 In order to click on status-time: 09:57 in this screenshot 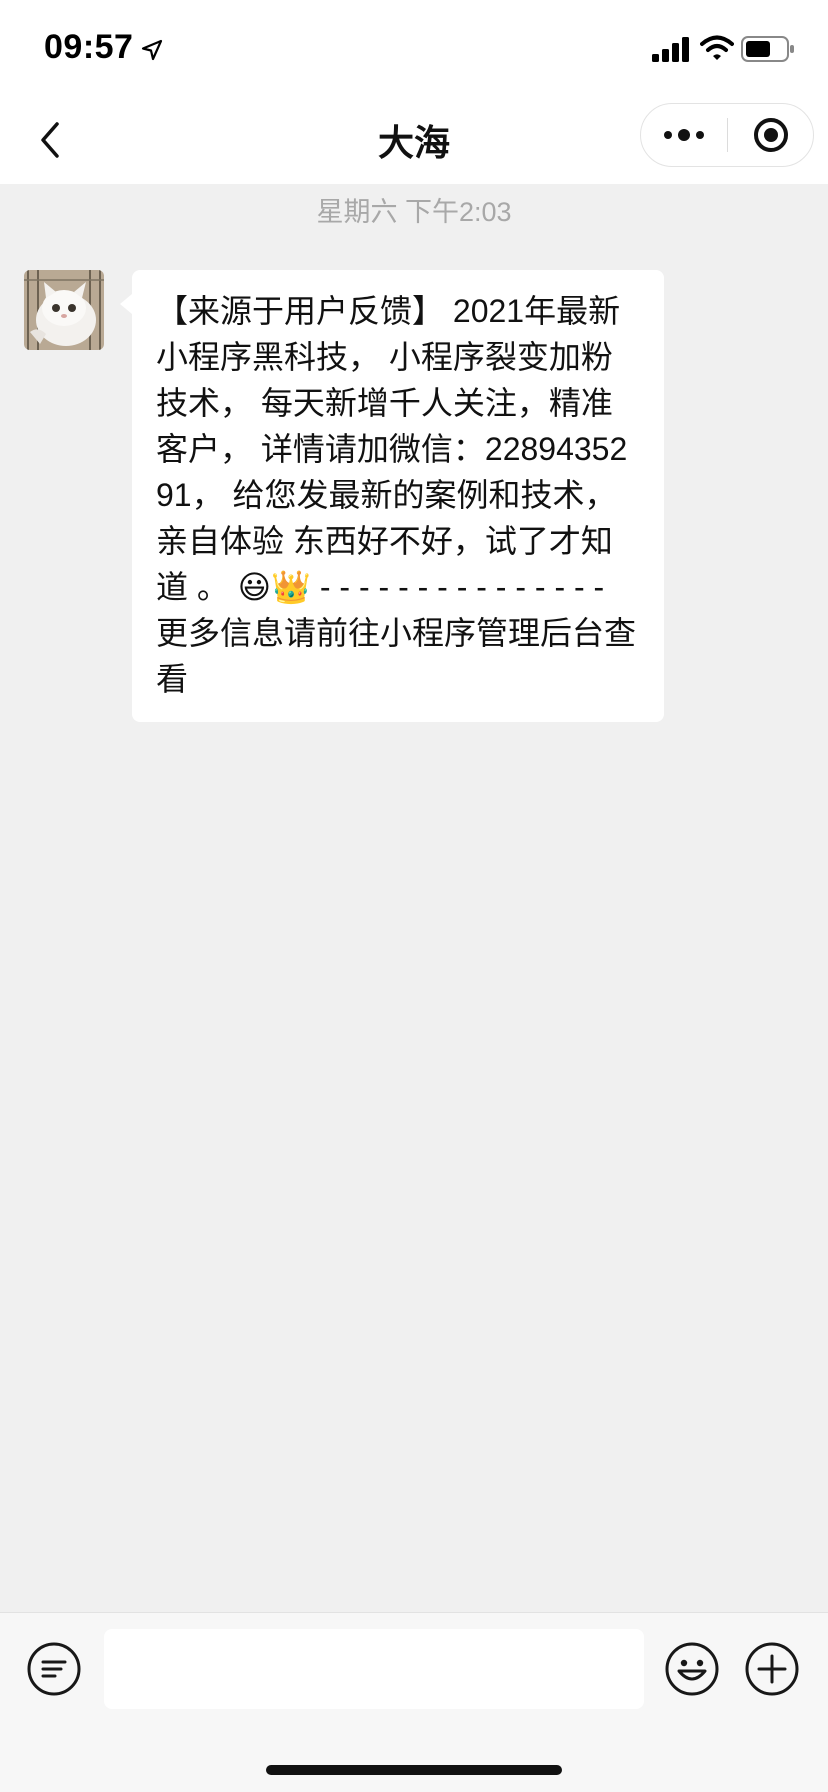, I will do `click(89, 47)`.